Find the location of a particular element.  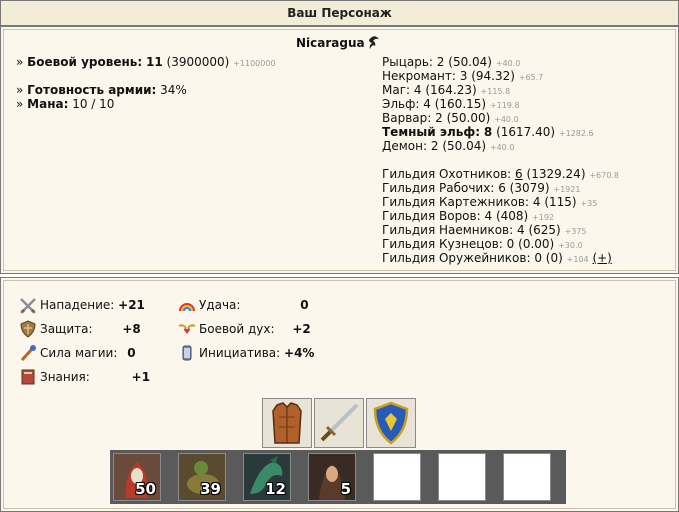

army-ready-row: » Готовность армии: 34% is located at coordinates (101, 90).